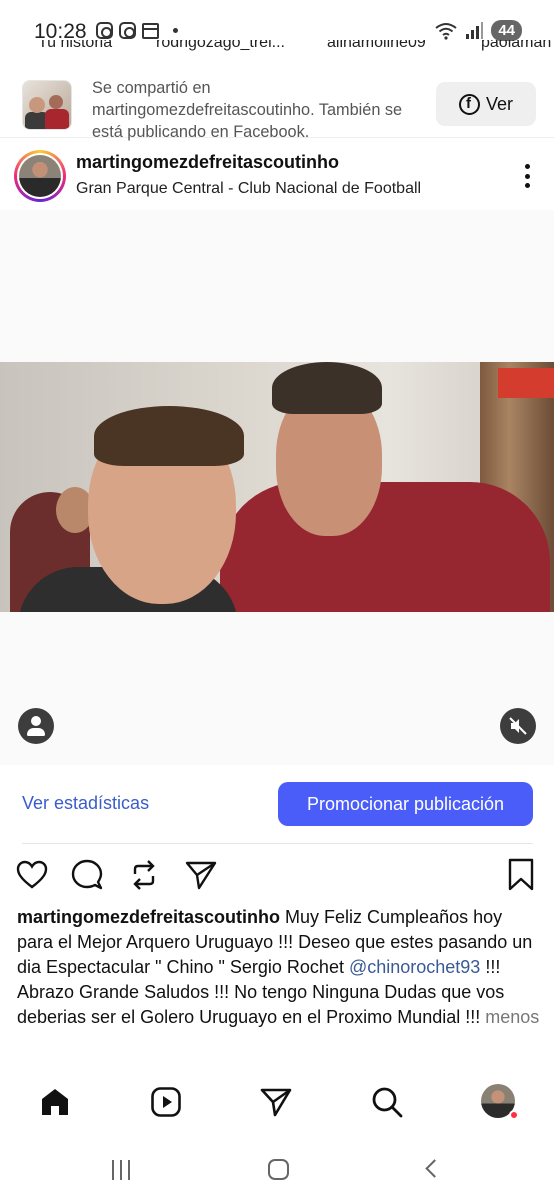  What do you see at coordinates (150, 30) in the screenshot?
I see `calendar-notification-icon` at bounding box center [150, 30].